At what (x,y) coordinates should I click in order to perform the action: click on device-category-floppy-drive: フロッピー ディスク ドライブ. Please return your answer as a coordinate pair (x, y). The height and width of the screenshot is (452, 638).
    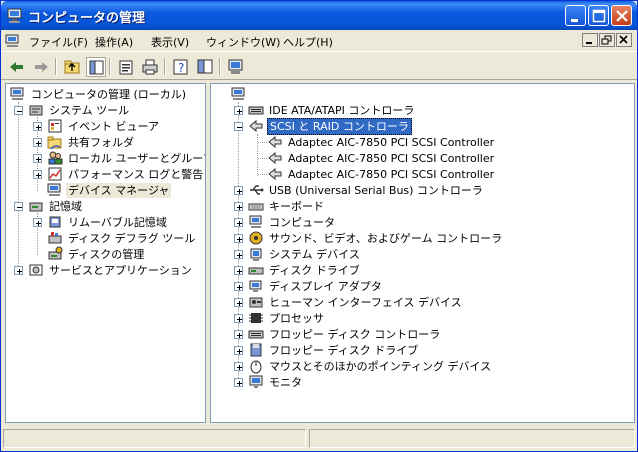
    Looking at the image, I should click on (334, 350).